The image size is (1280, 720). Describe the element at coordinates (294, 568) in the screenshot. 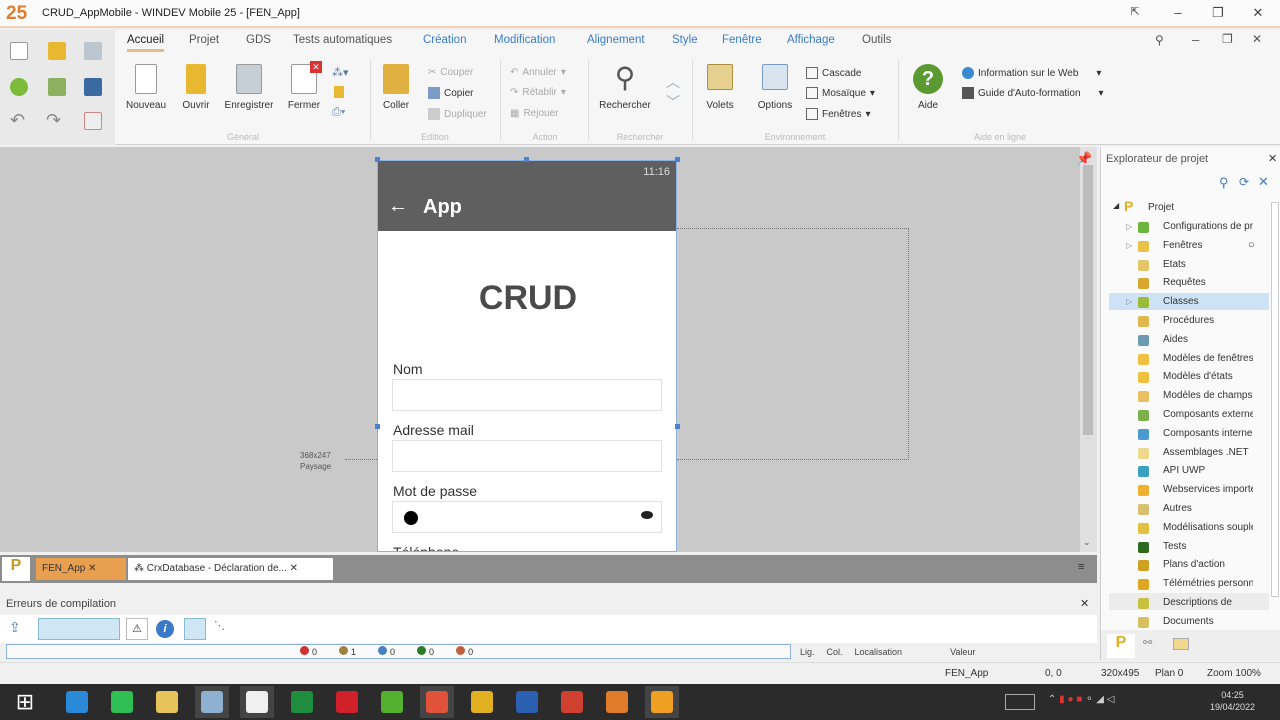

I see `tab-close-icon: ✕` at that location.